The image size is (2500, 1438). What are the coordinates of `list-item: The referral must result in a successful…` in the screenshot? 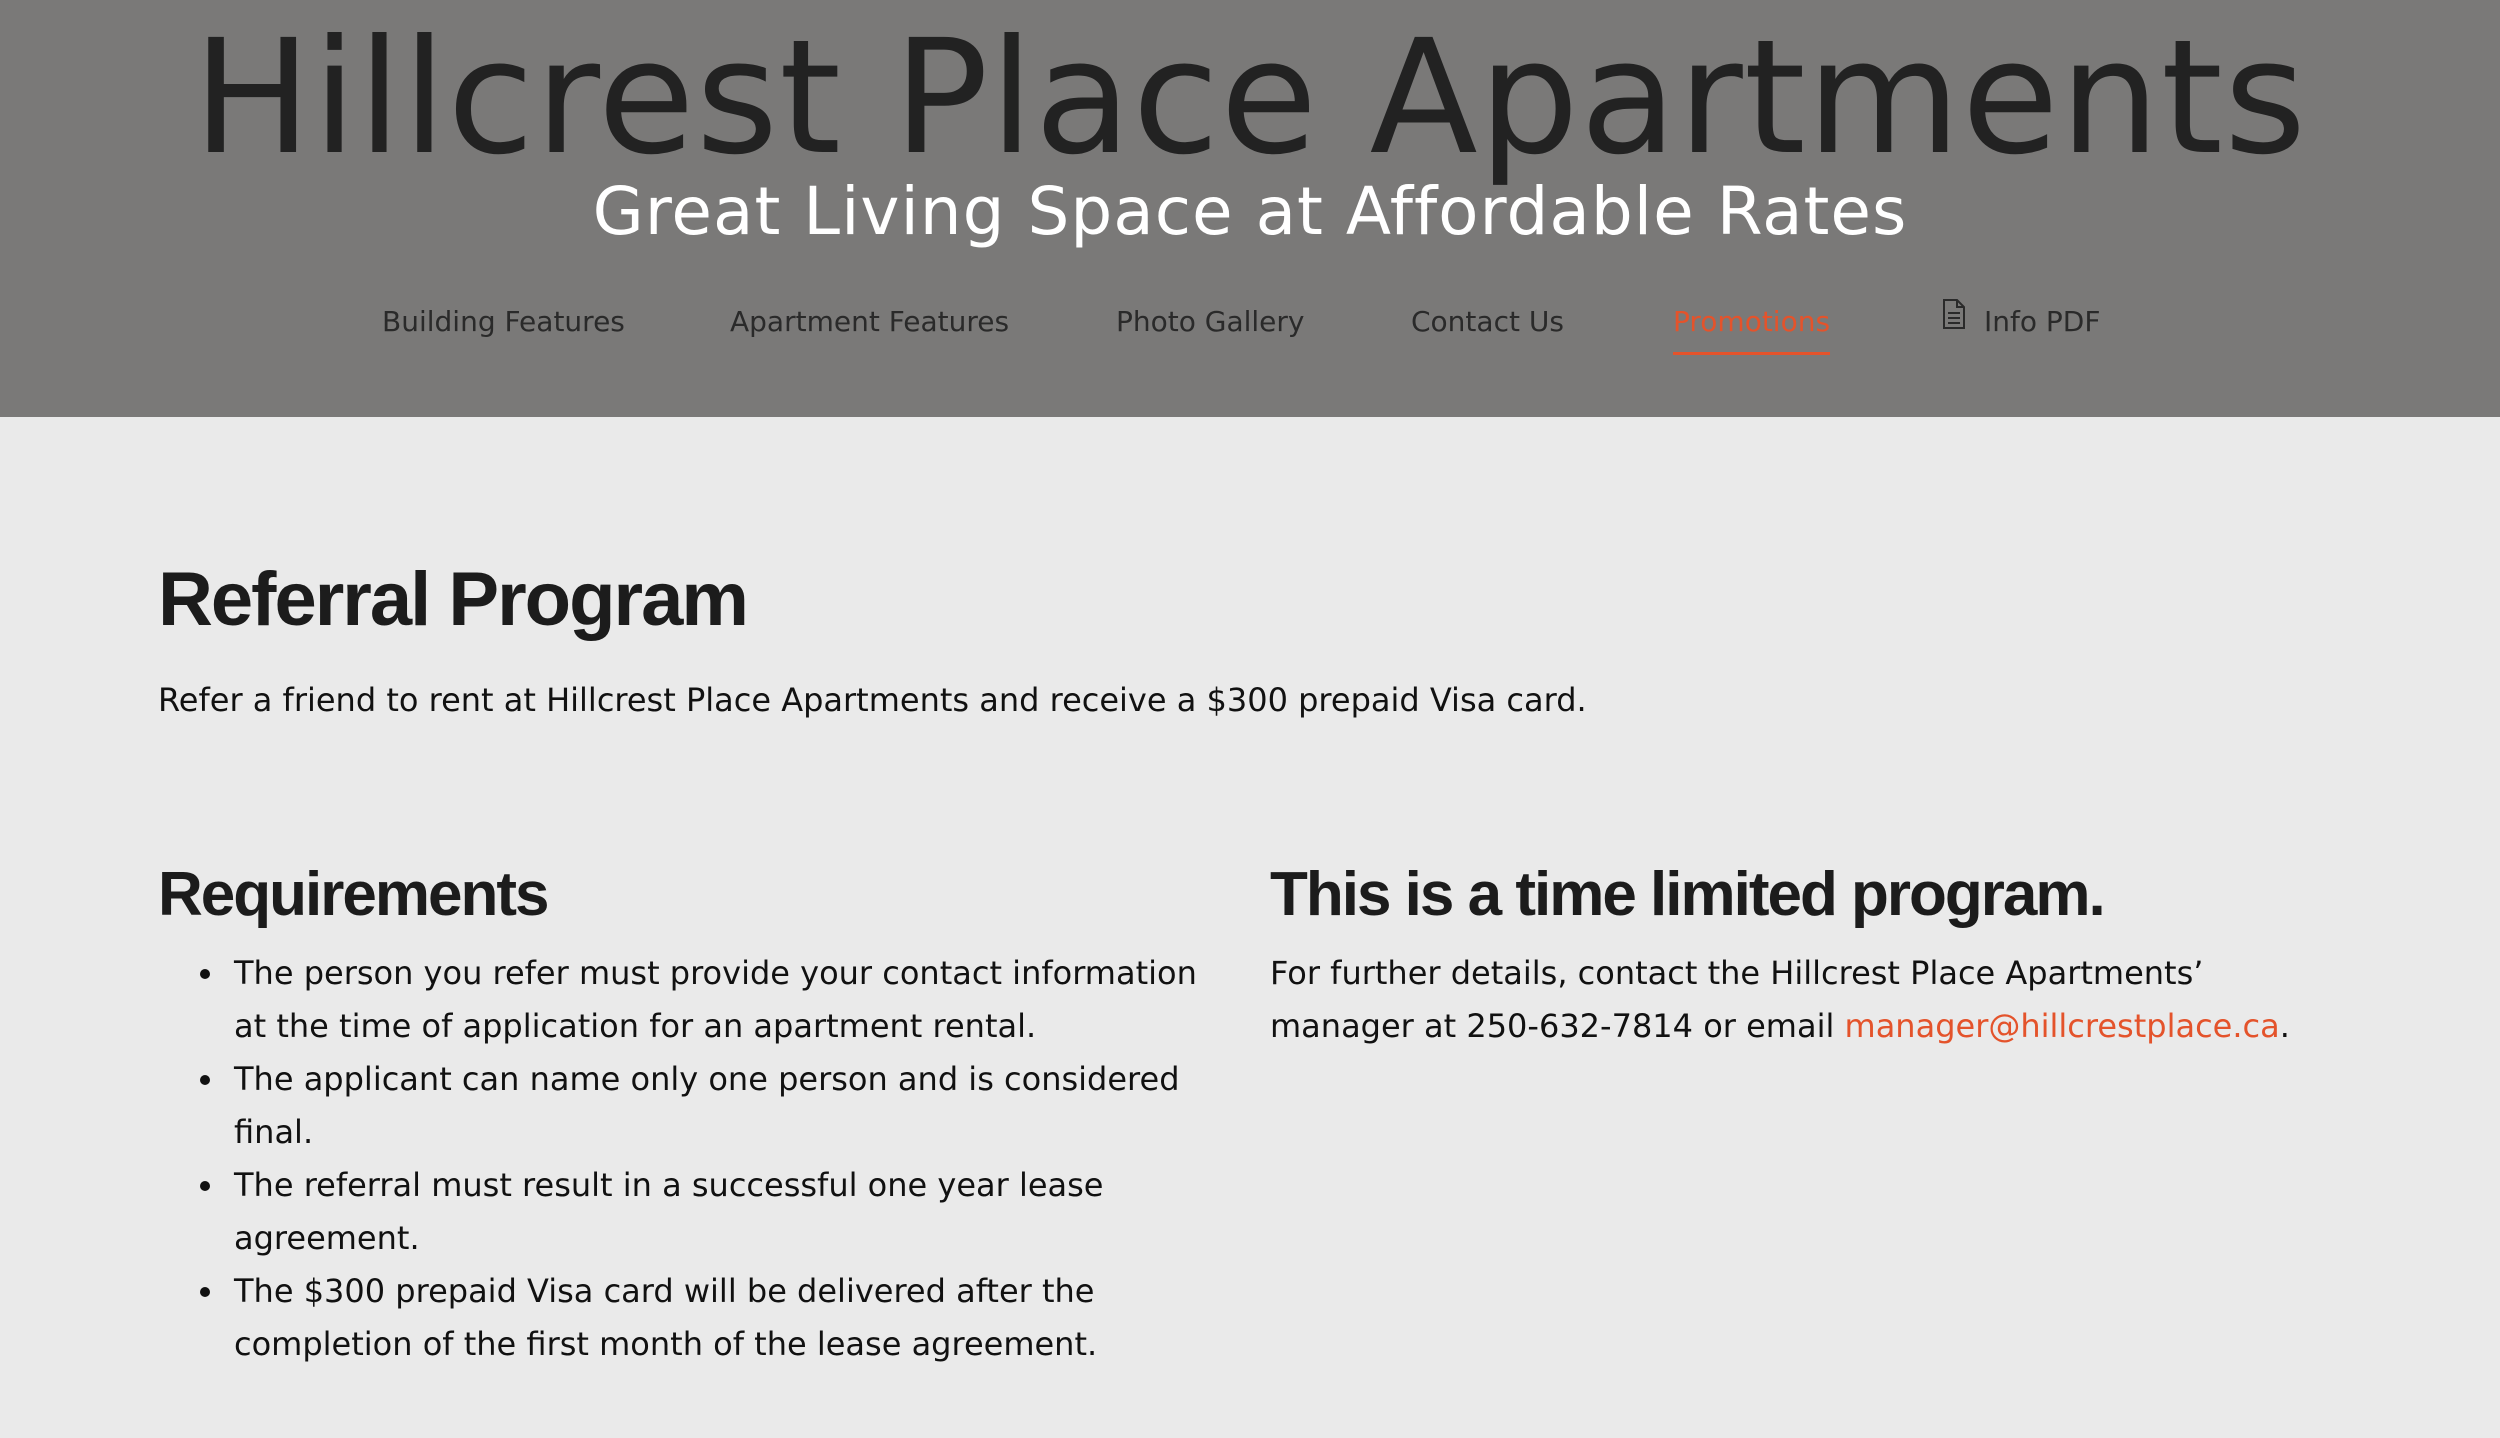 It's located at (698, 1212).